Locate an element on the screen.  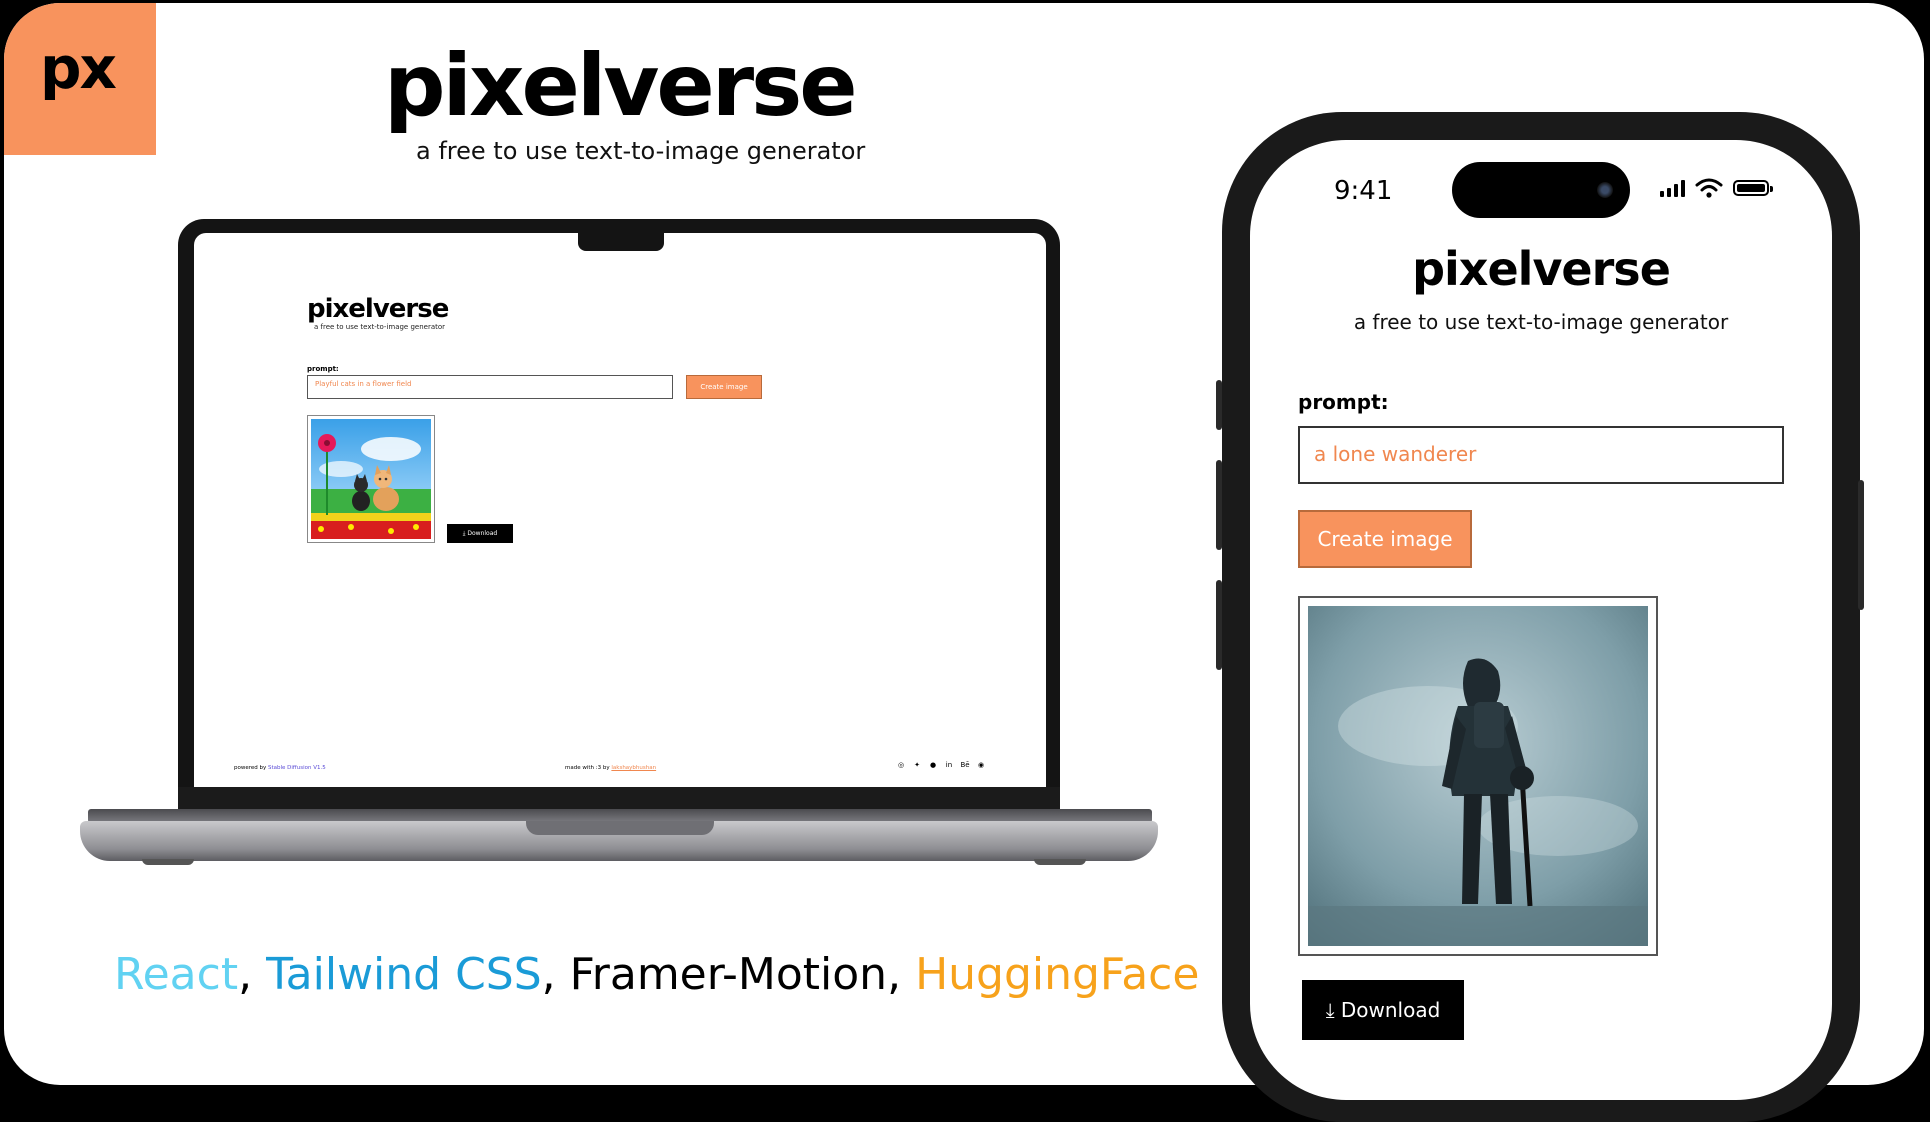
phone-power-button is located at coordinates (1861, 545).